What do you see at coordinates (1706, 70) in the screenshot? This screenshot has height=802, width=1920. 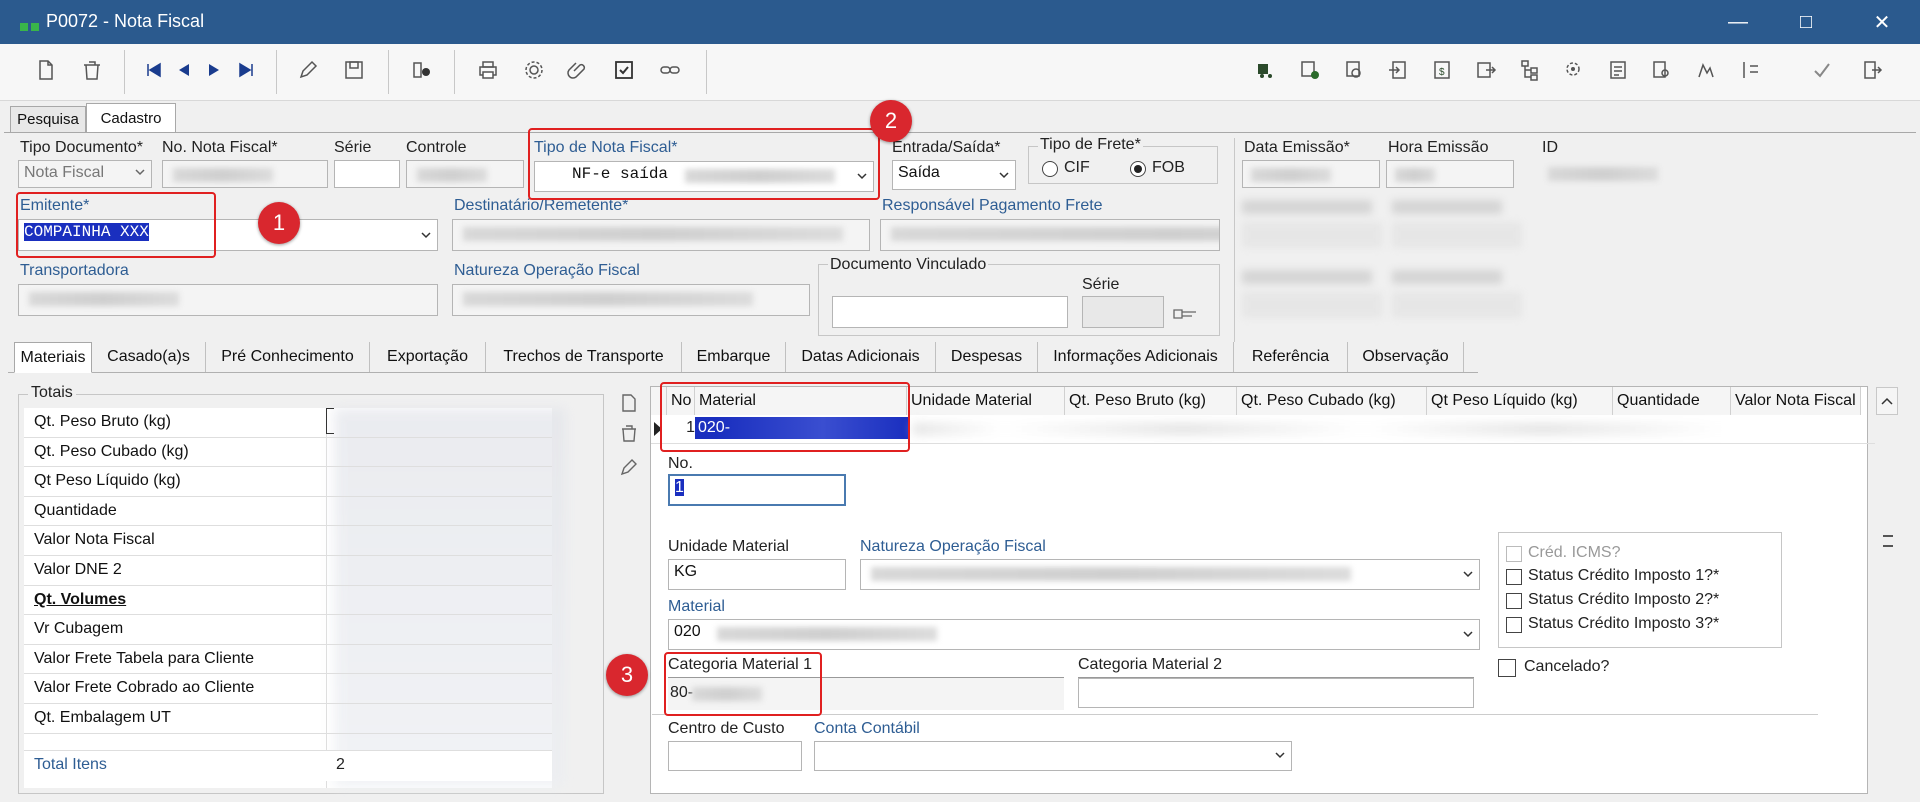 I see `sign-document-icon` at bounding box center [1706, 70].